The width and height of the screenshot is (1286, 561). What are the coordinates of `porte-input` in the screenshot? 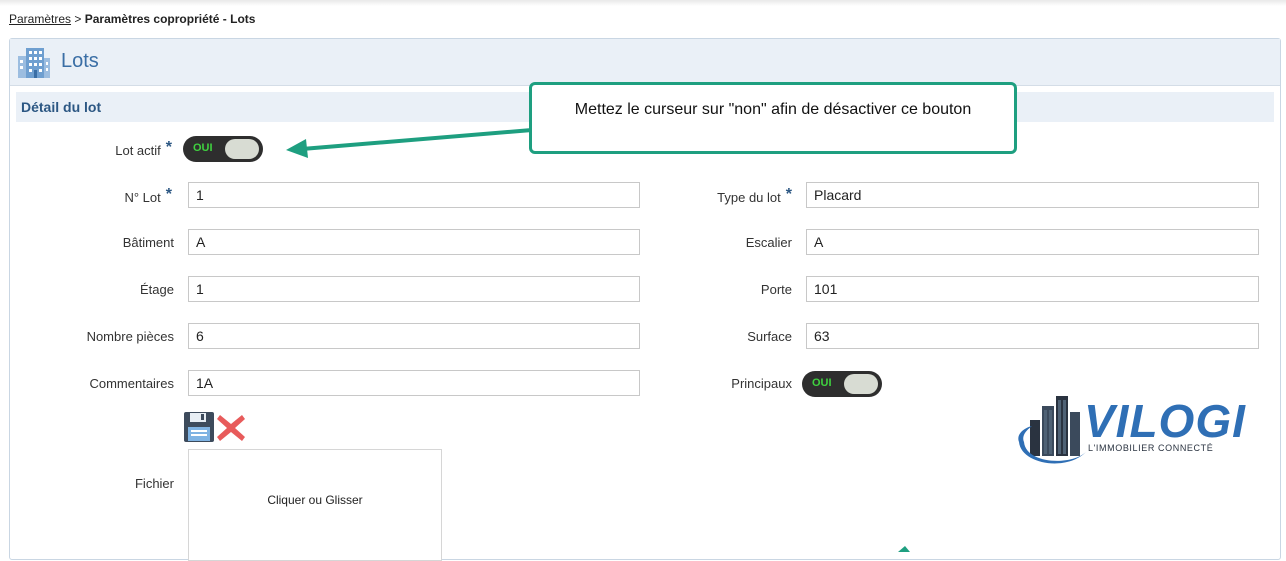 It's located at (1032, 289).